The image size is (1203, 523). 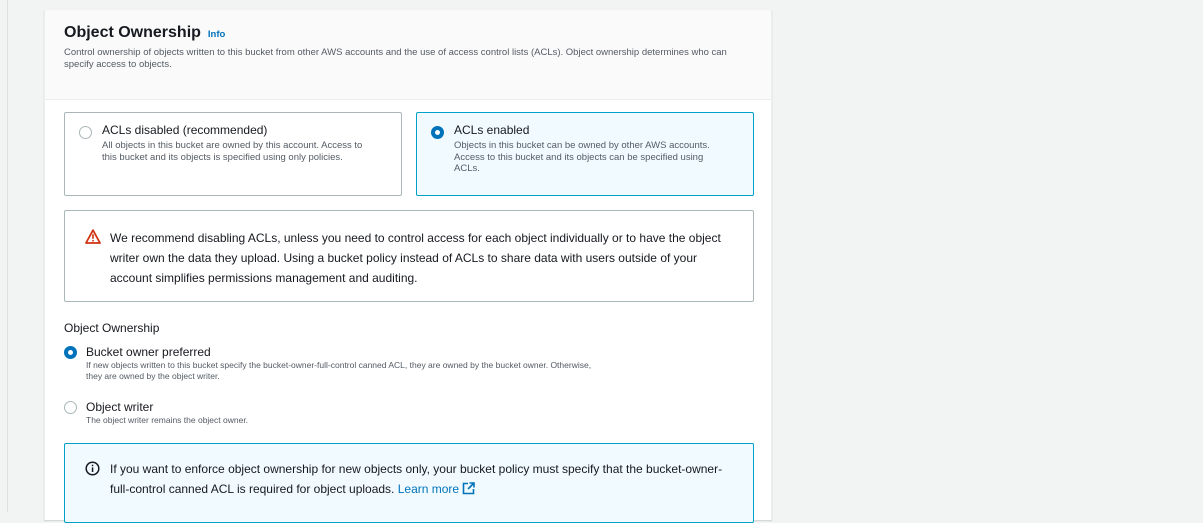 I want to click on info-link: Info, so click(x=216, y=34).